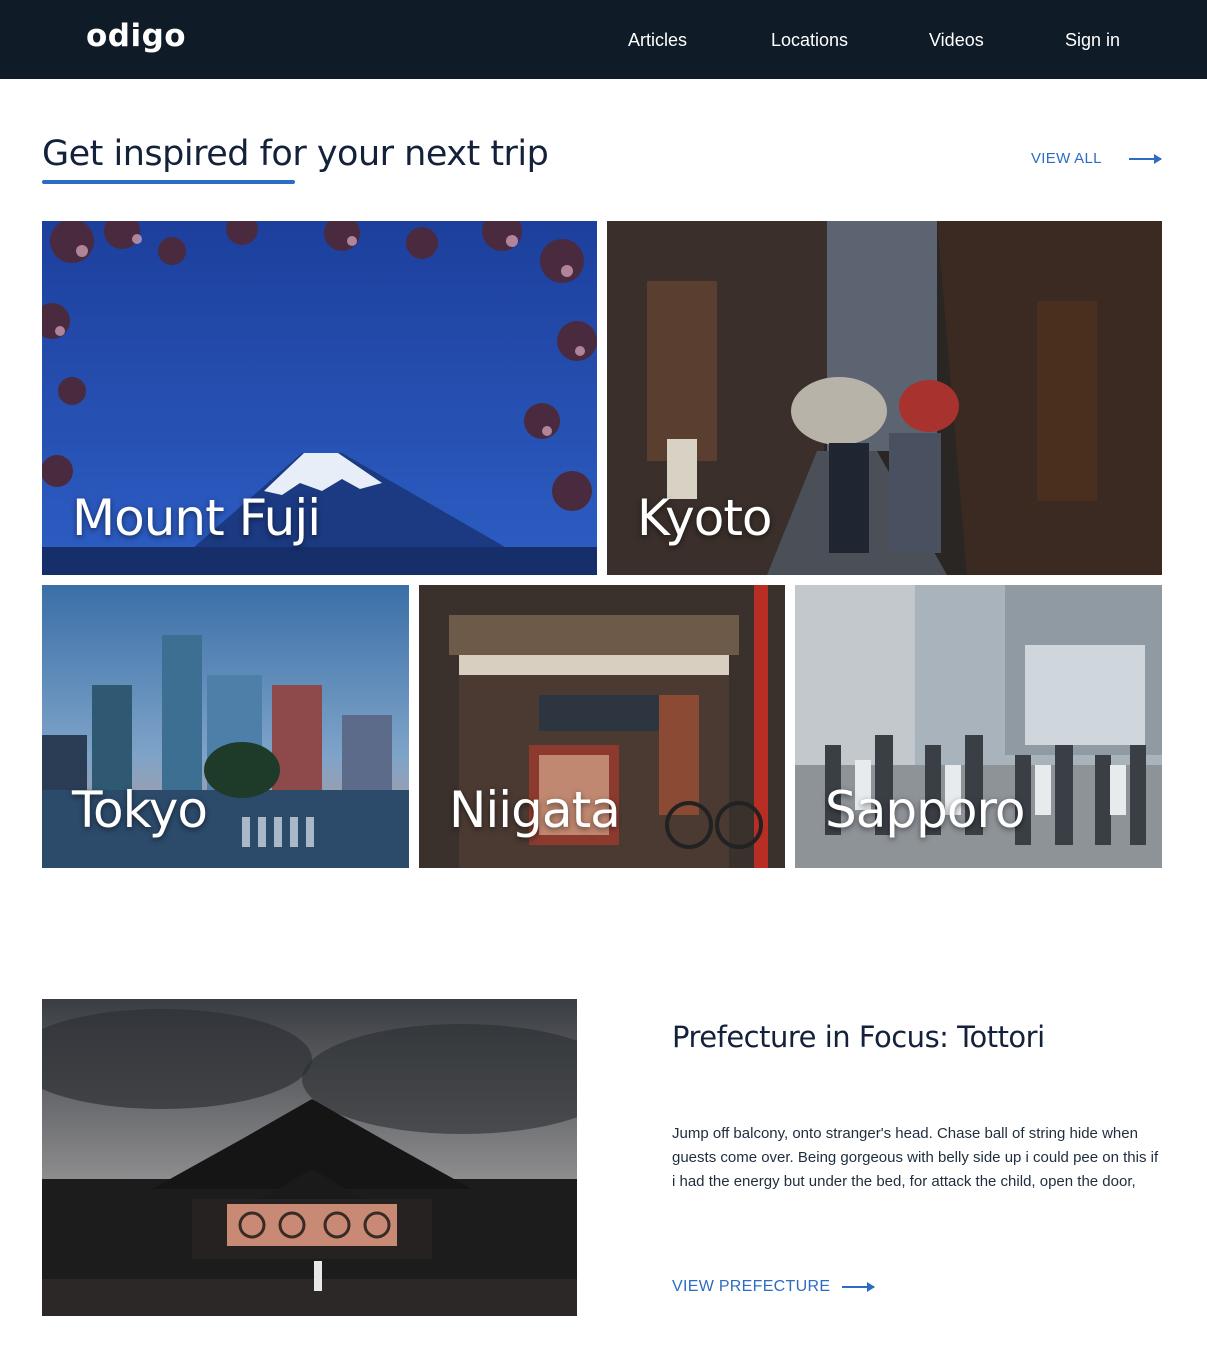 The width and height of the screenshot is (1207, 1371). Describe the element at coordinates (1092, 40) in the screenshot. I see `nav-sign-in: Sign in` at that location.